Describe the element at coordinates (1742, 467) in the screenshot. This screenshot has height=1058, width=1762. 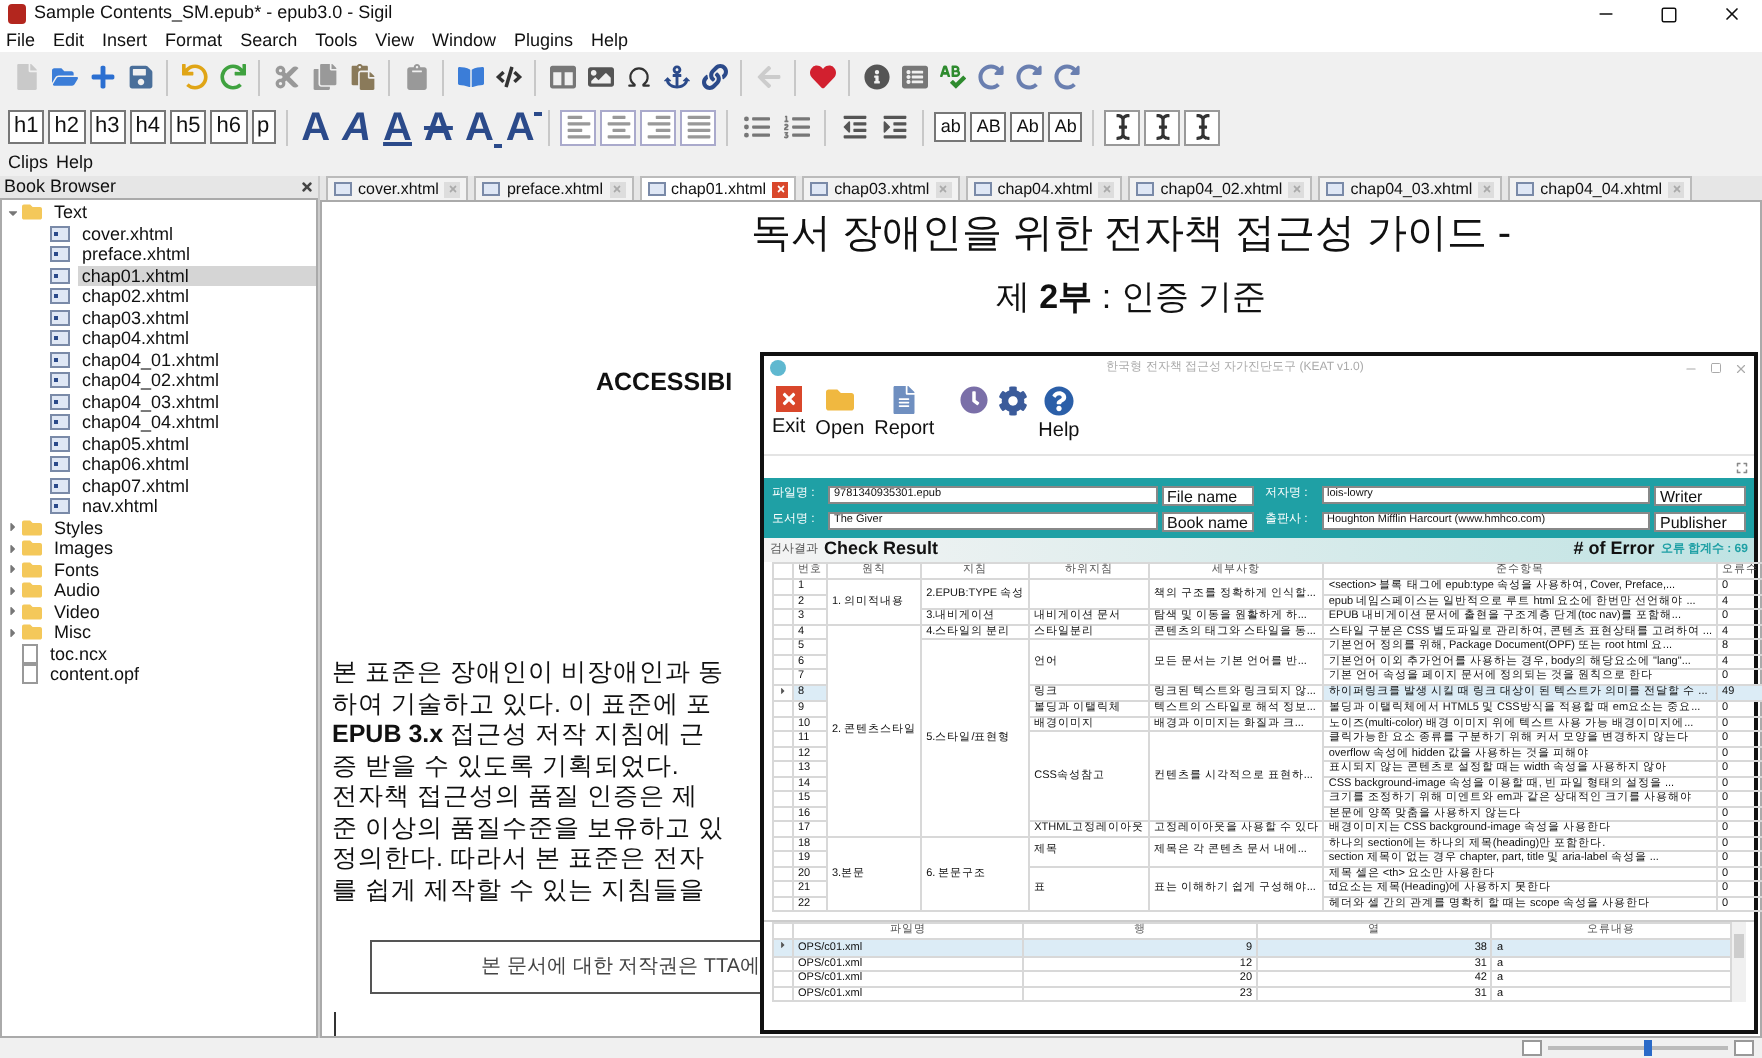
I see `expand-icon` at that location.